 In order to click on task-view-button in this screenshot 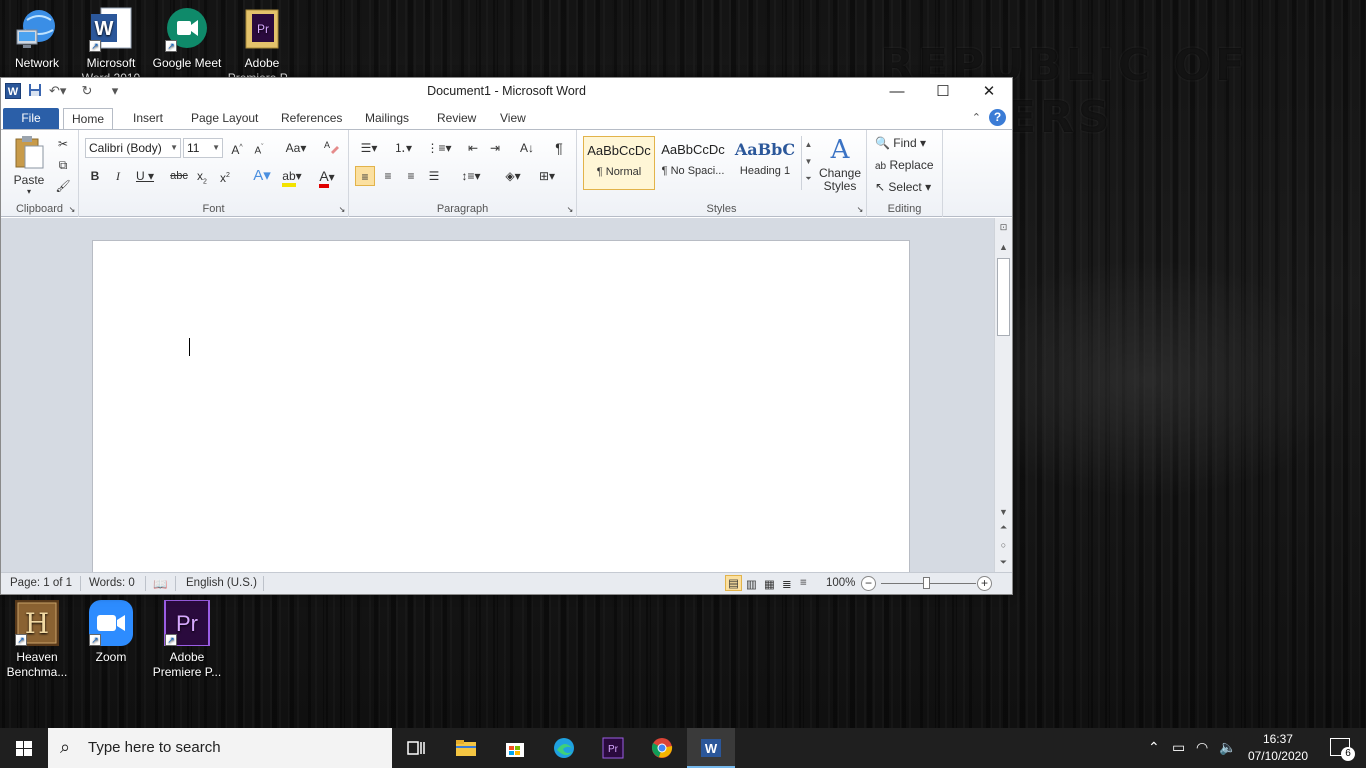, I will do `click(416, 748)`.